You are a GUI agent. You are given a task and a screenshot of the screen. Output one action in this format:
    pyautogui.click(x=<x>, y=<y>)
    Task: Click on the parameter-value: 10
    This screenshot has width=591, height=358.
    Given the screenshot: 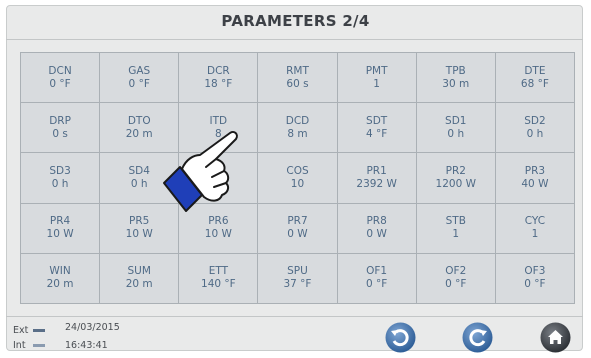 What is the action you would take?
    pyautogui.click(x=297, y=183)
    